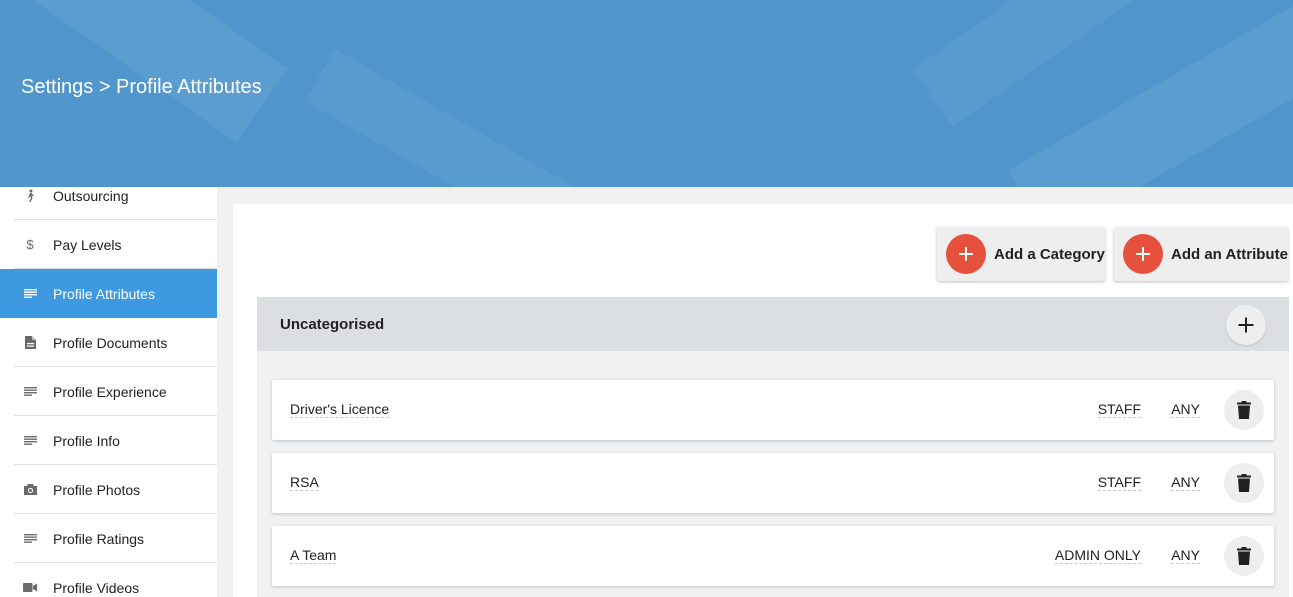 The image size is (1293, 597). Describe the element at coordinates (141, 87) in the screenshot. I see `breadcrumb: Settings > Profile Attributes` at that location.